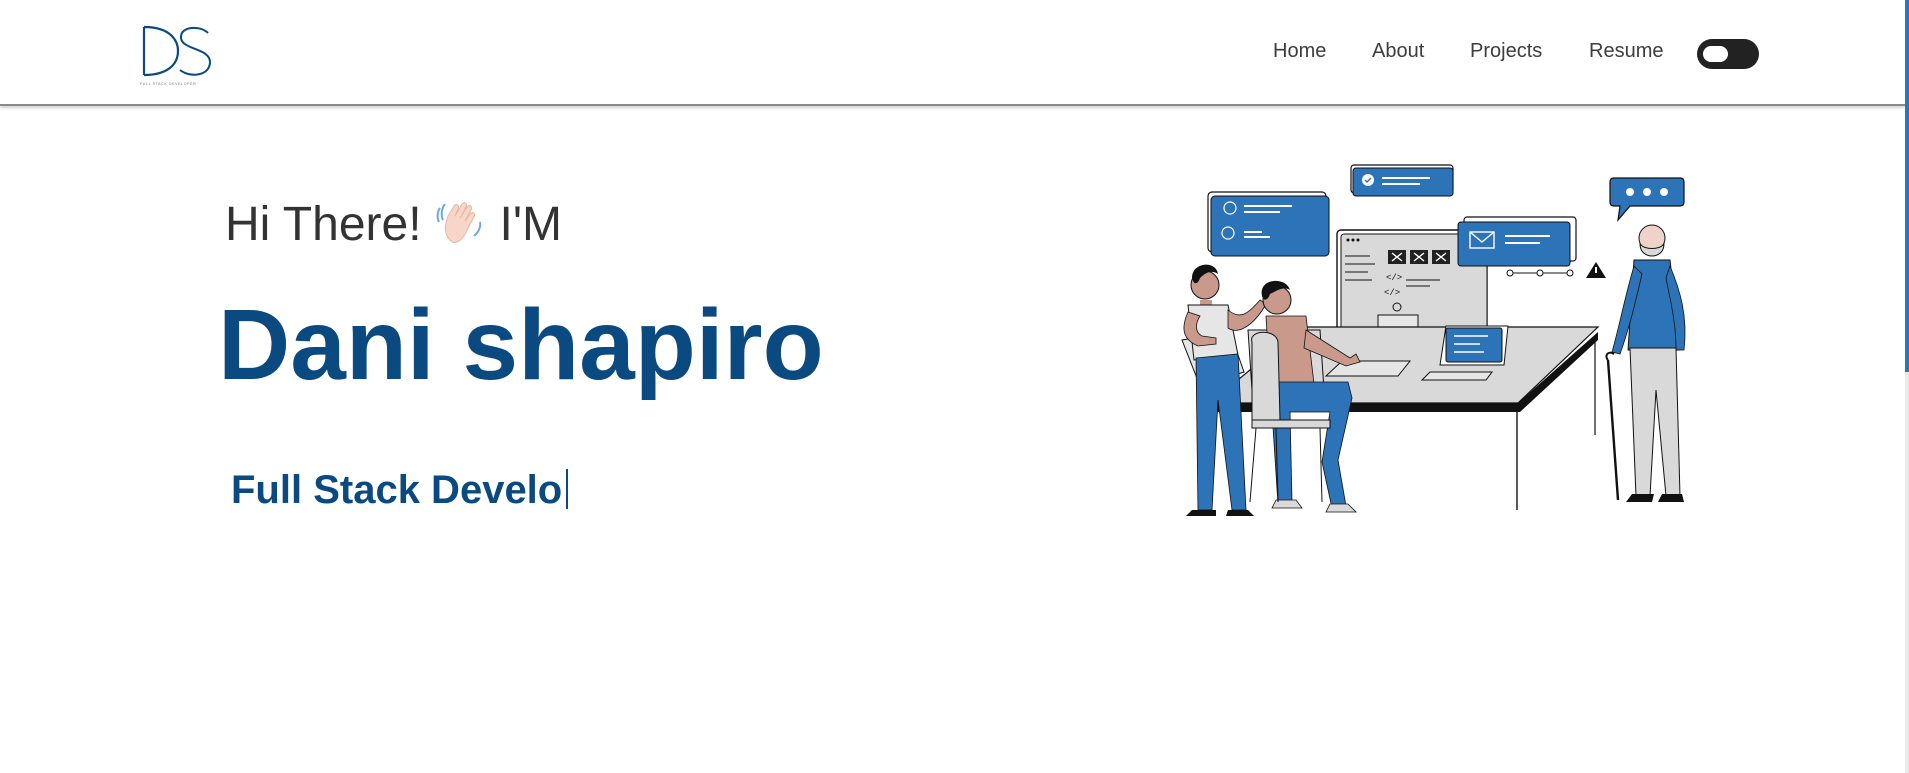 The height and width of the screenshot is (773, 1909). What do you see at coordinates (1715, 54) in the screenshot?
I see `toggle-knob` at bounding box center [1715, 54].